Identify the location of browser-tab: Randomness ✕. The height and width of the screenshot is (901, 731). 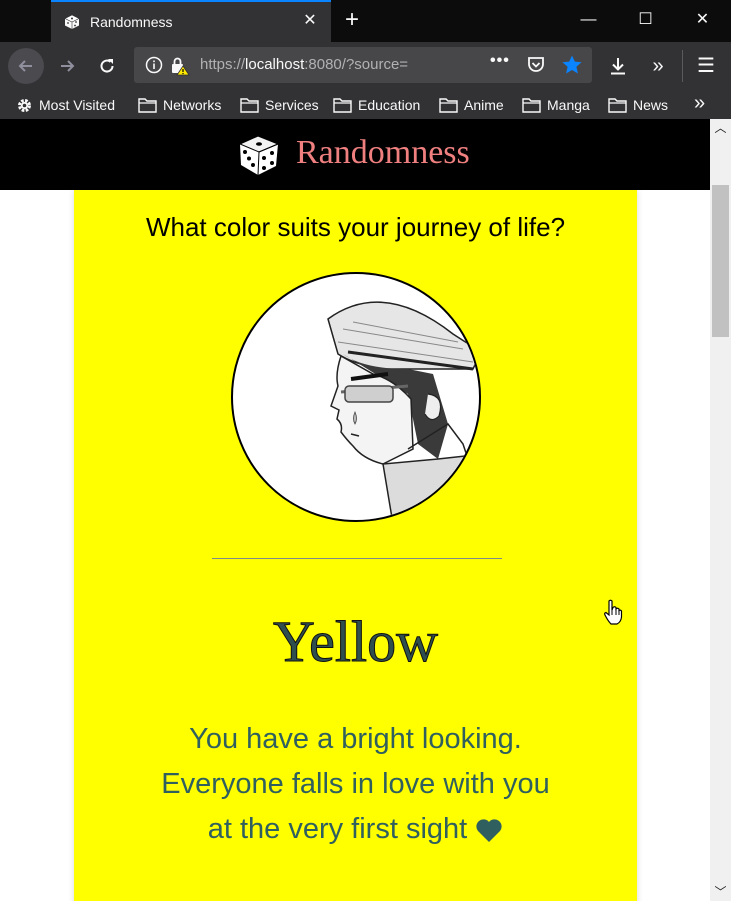
(191, 21).